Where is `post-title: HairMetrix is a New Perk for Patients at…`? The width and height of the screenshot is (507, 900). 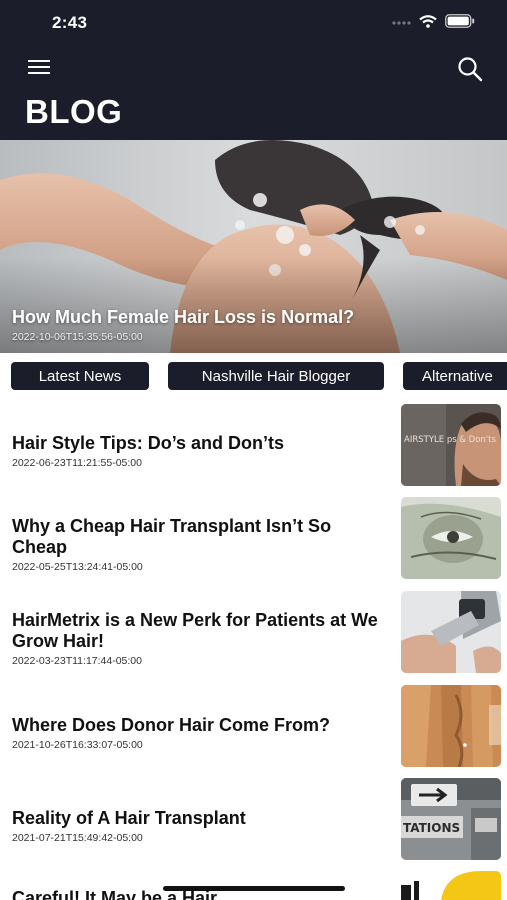
post-title: HairMetrix is a New Perk for Patients at… is located at coordinates (195, 630).